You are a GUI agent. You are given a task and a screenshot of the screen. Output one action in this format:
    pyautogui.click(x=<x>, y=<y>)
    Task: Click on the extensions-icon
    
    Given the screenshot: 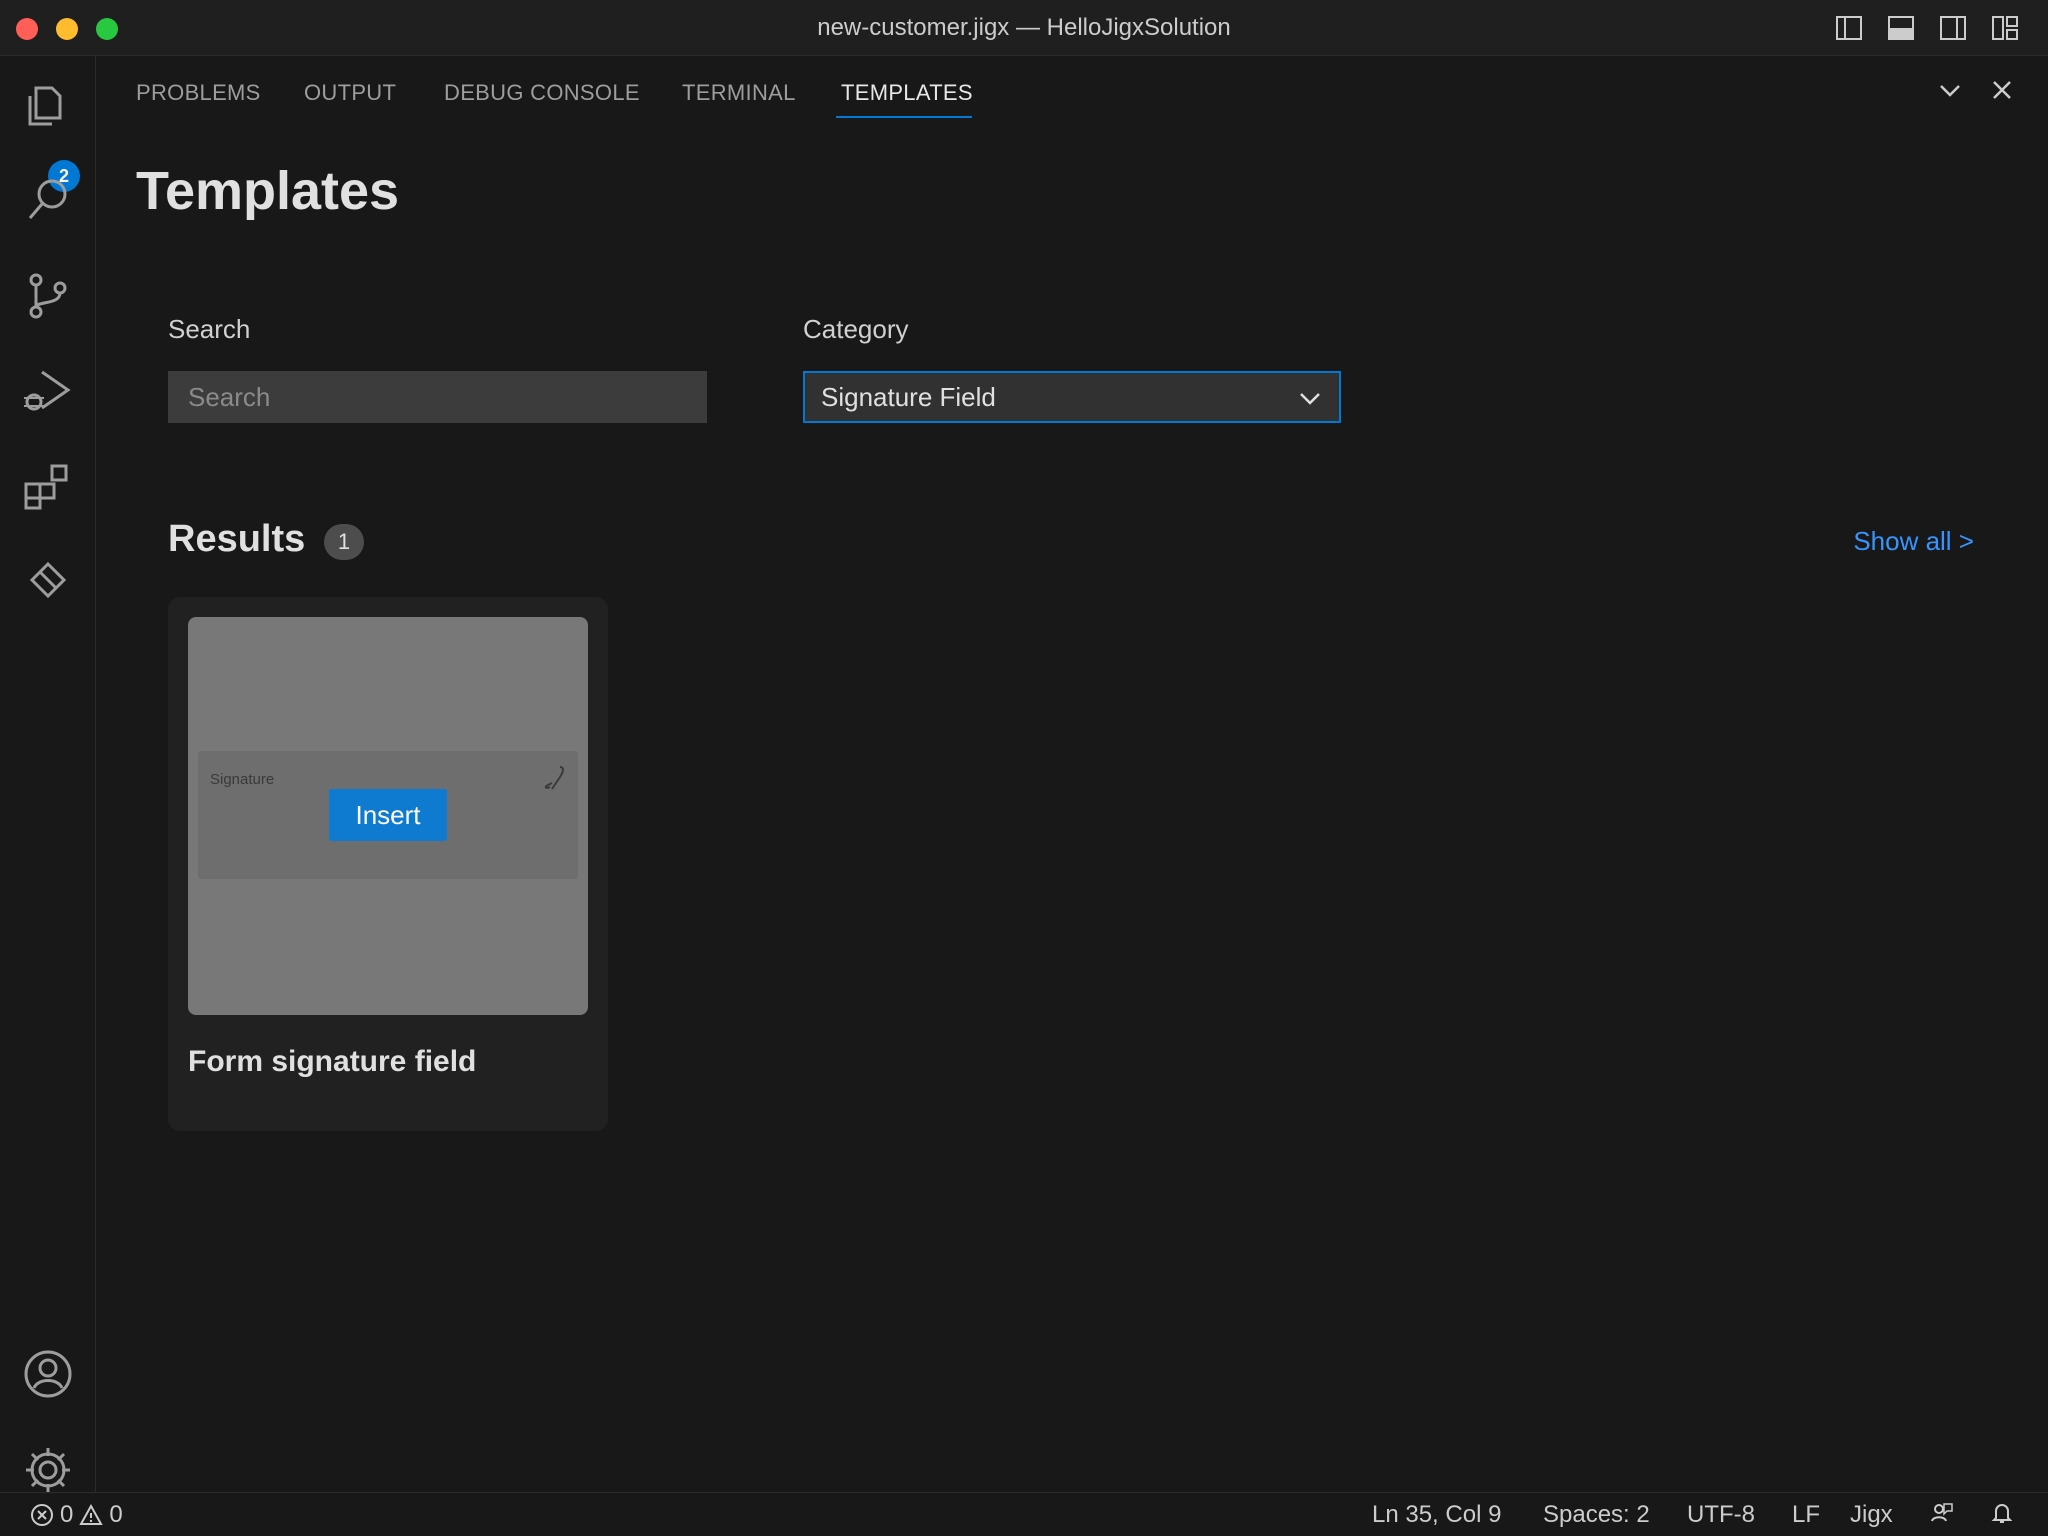 What is the action you would take?
    pyautogui.click(x=48, y=486)
    